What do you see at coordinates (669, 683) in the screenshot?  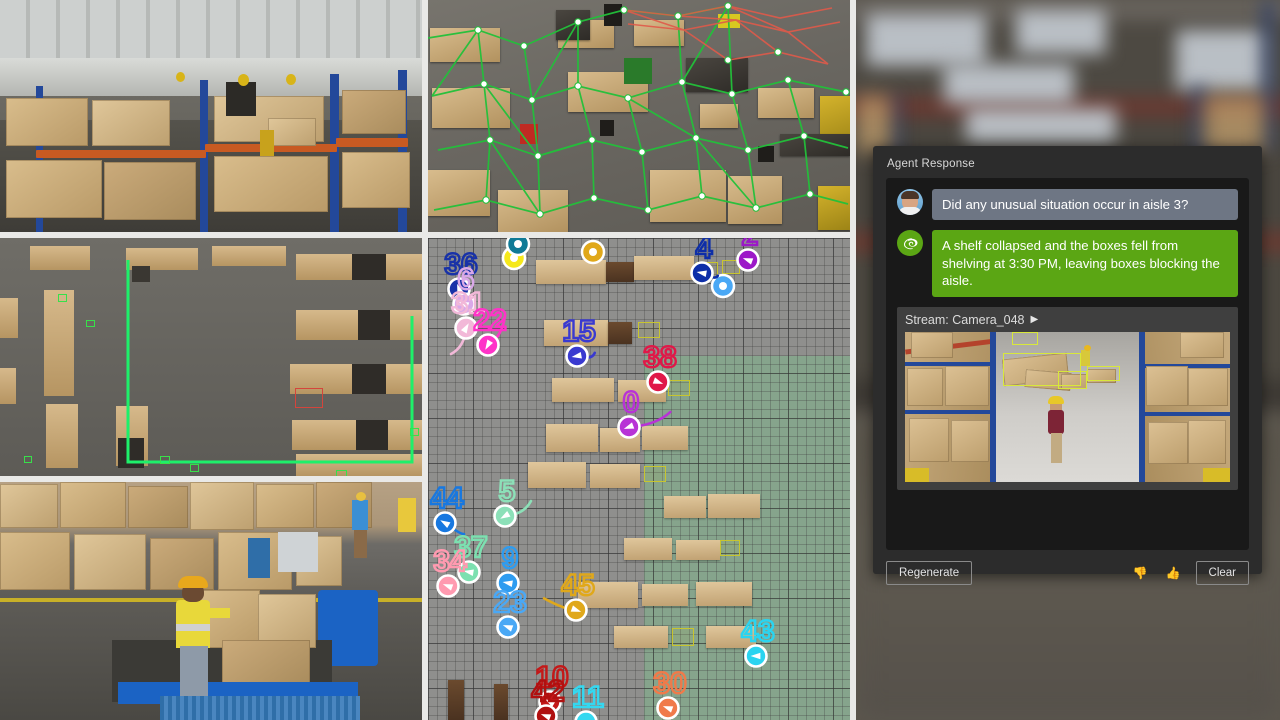 I see `track-id-label: 30` at bounding box center [669, 683].